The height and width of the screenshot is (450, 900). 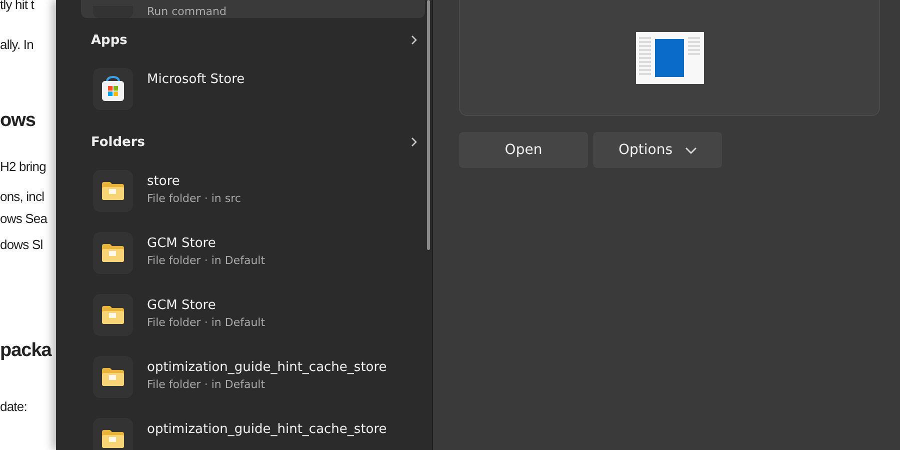 What do you see at coordinates (17, 45) in the screenshot?
I see `article-text: ally. In` at bounding box center [17, 45].